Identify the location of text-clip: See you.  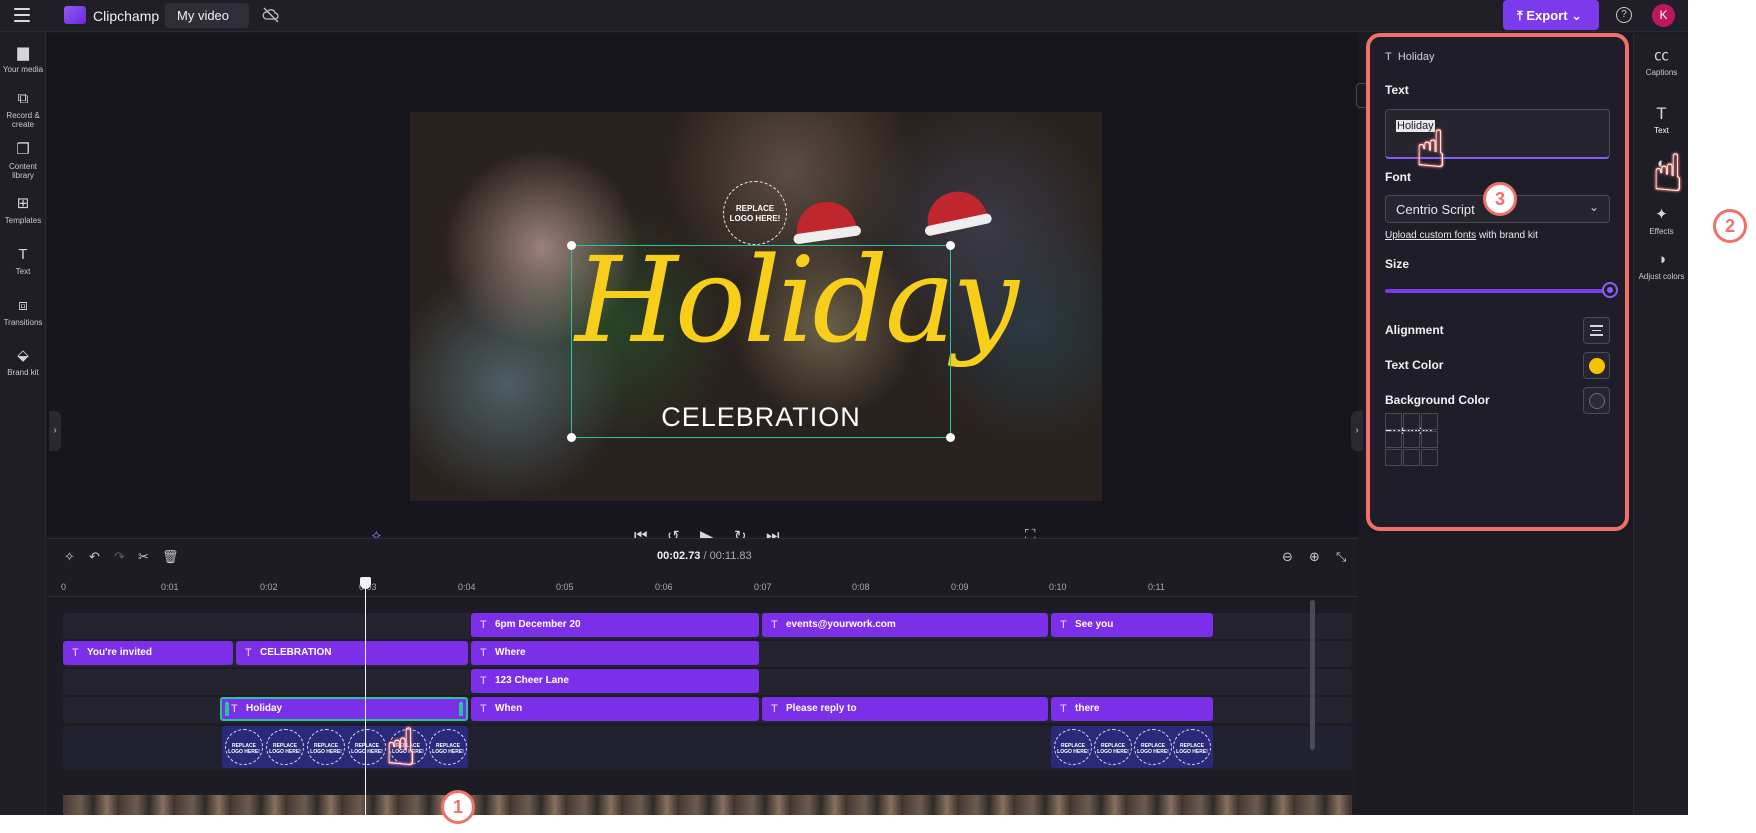
(1132, 625).